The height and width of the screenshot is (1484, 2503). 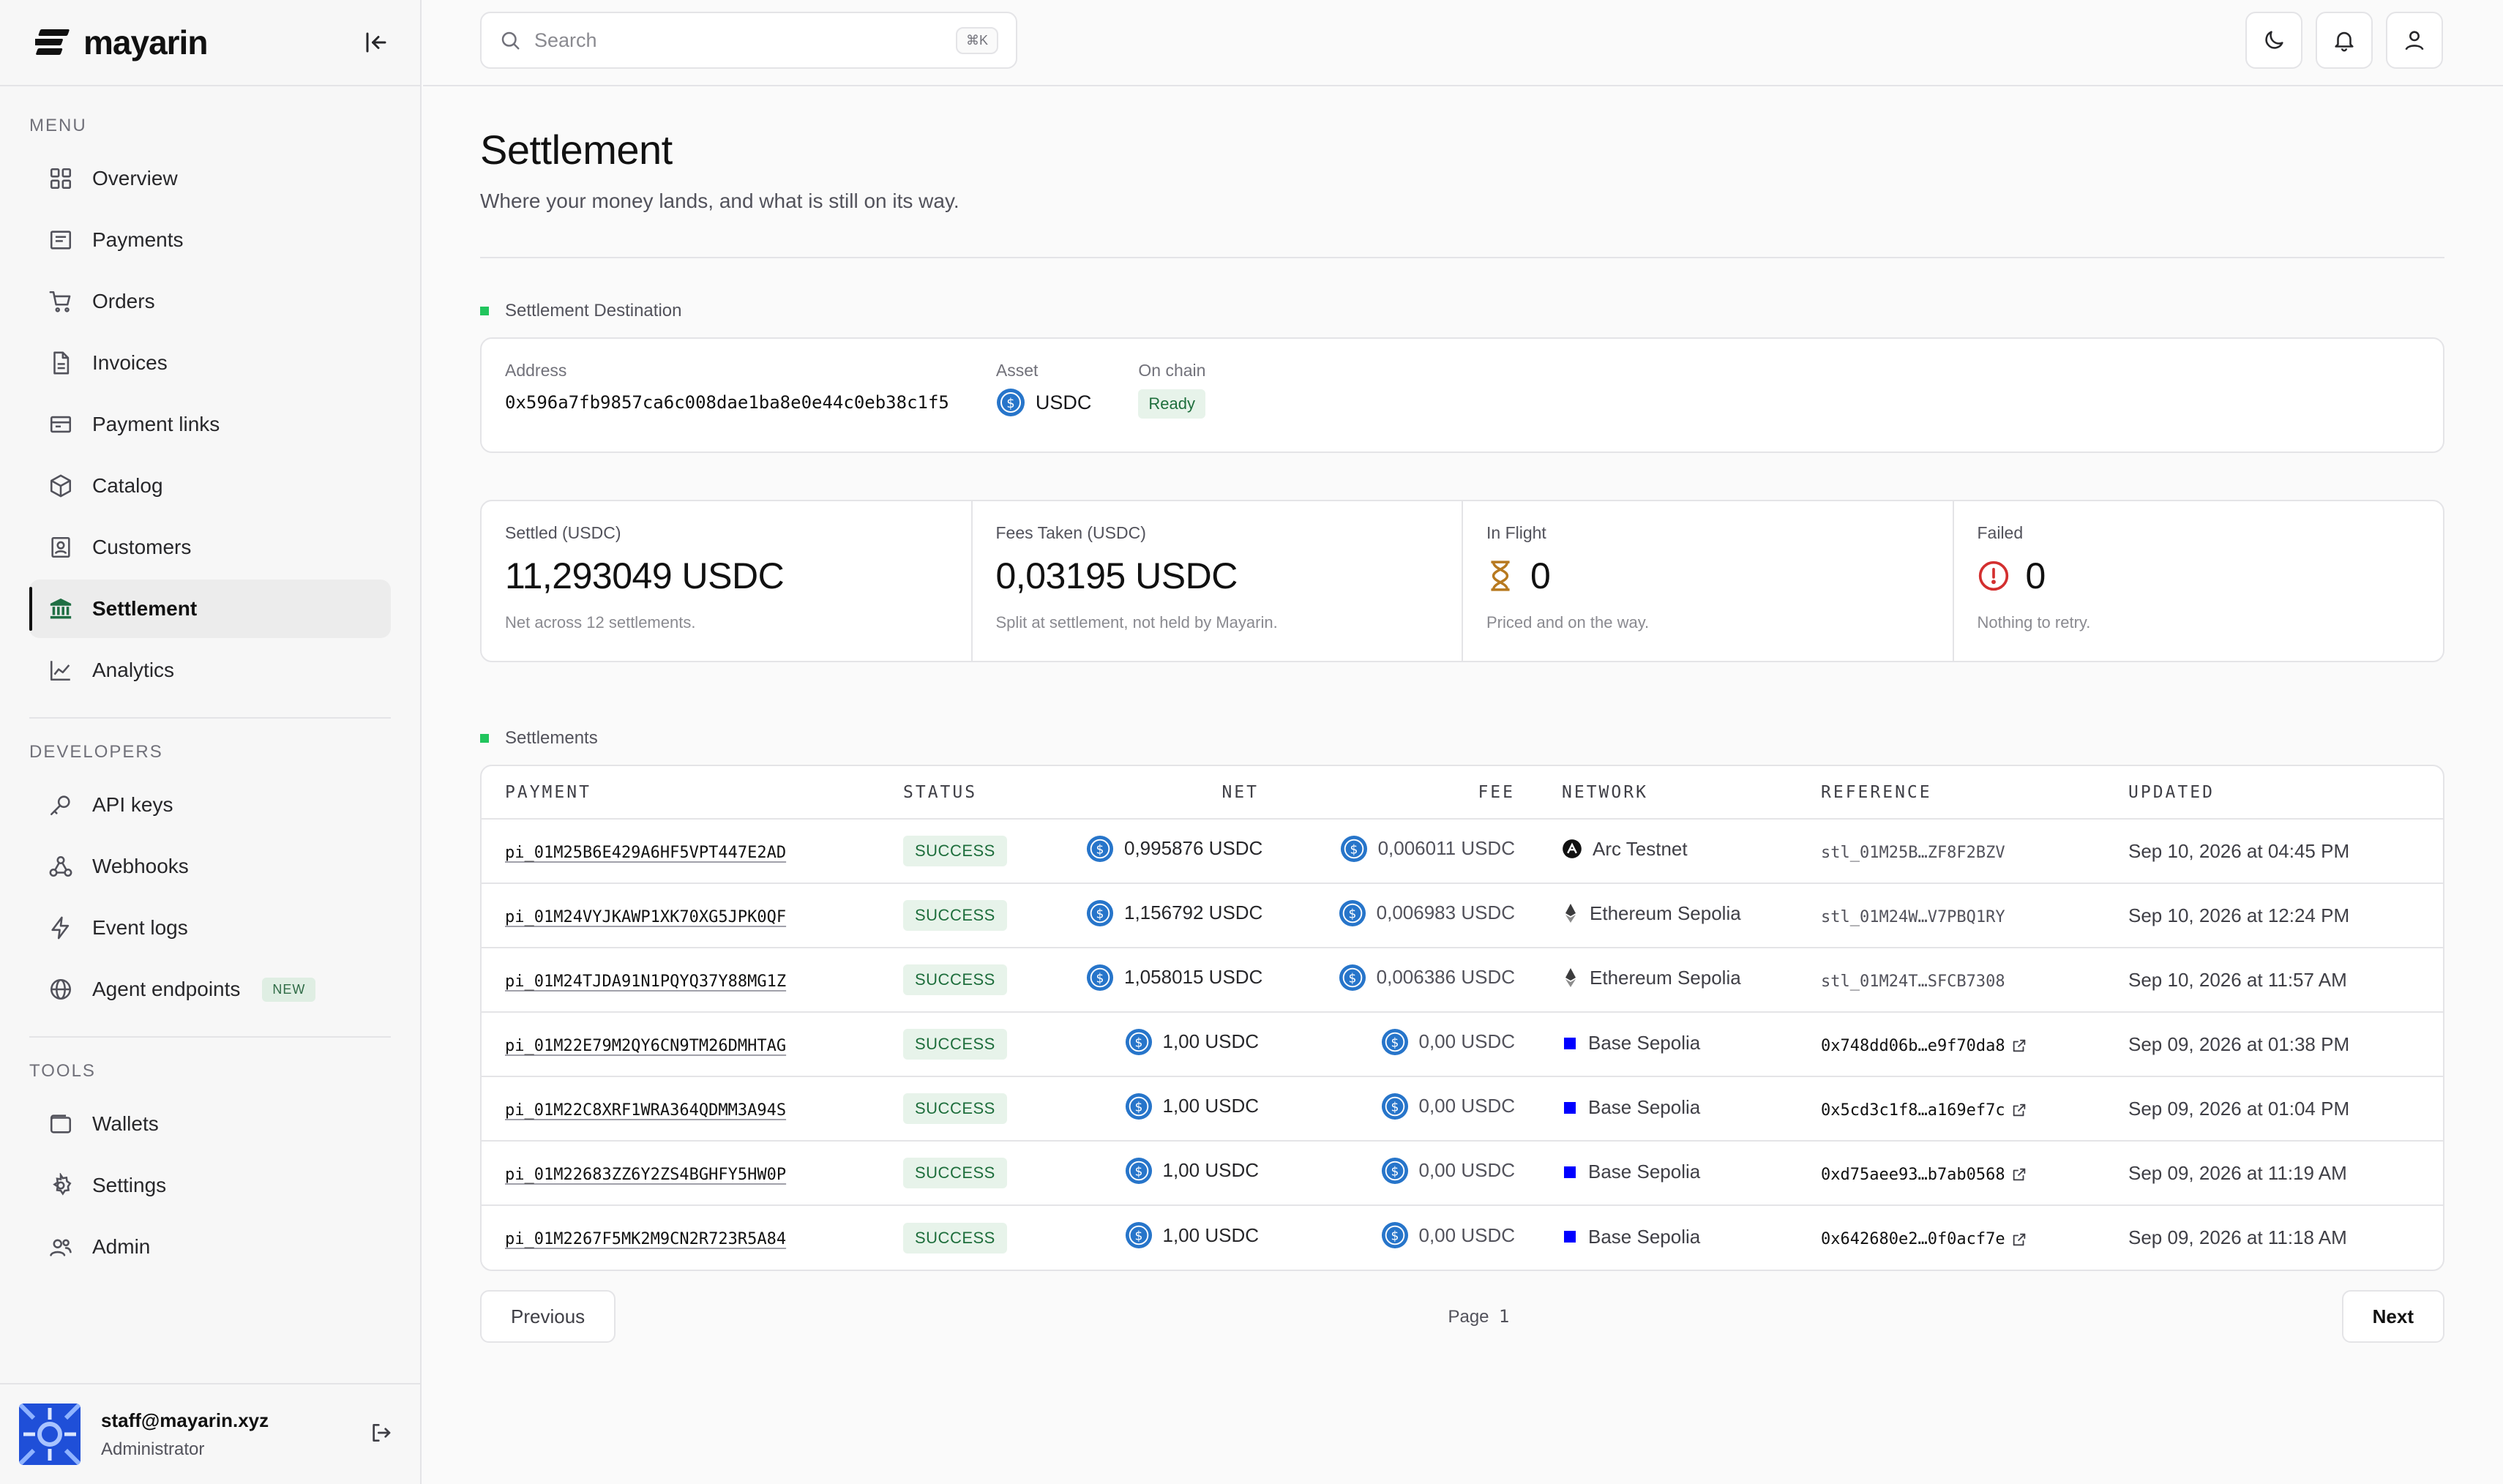 I want to click on payment-id-link: pi_01M22C8XRF1WRA364QDMM3A94S, so click(x=646, y=1110).